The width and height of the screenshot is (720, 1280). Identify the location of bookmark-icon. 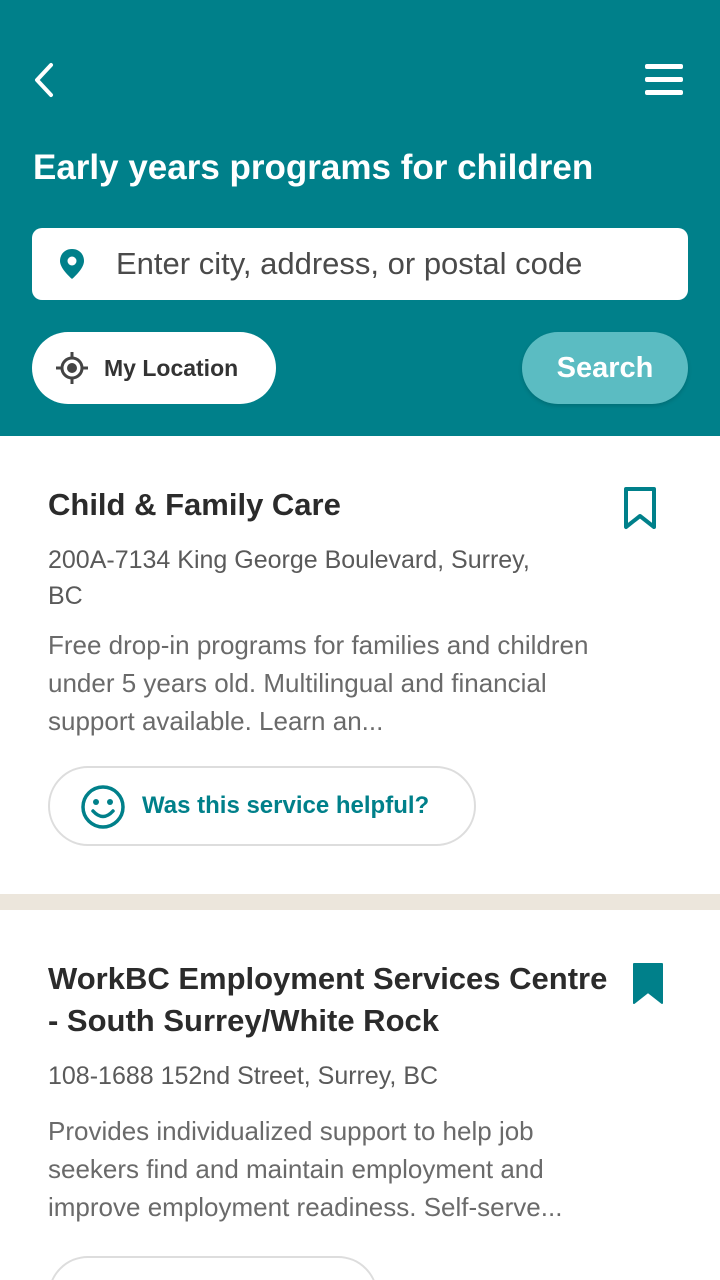
(640, 508).